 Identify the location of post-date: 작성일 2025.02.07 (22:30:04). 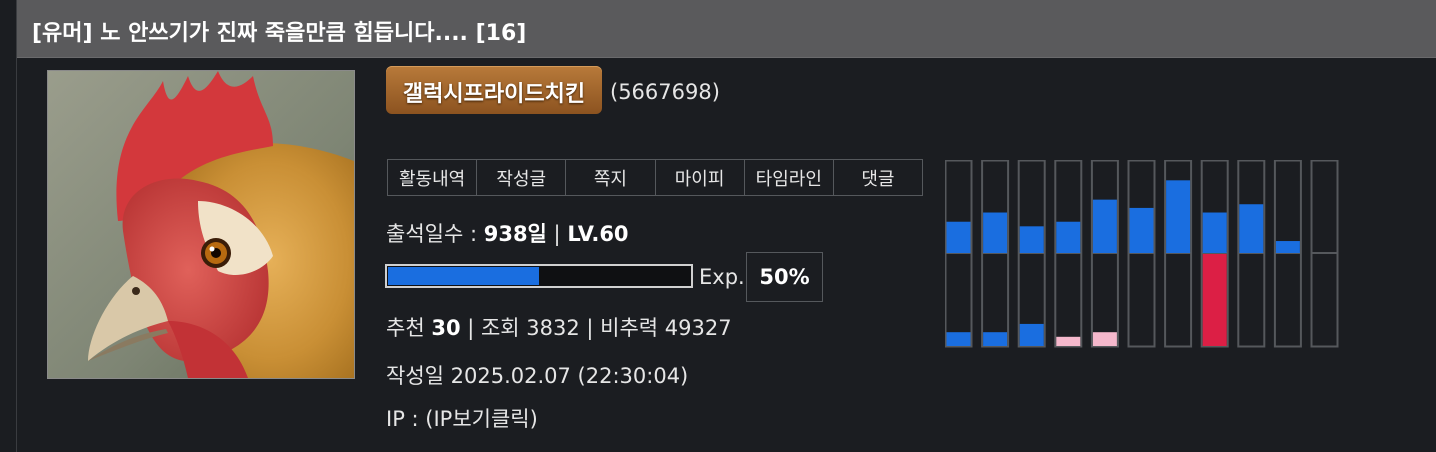
(537, 376).